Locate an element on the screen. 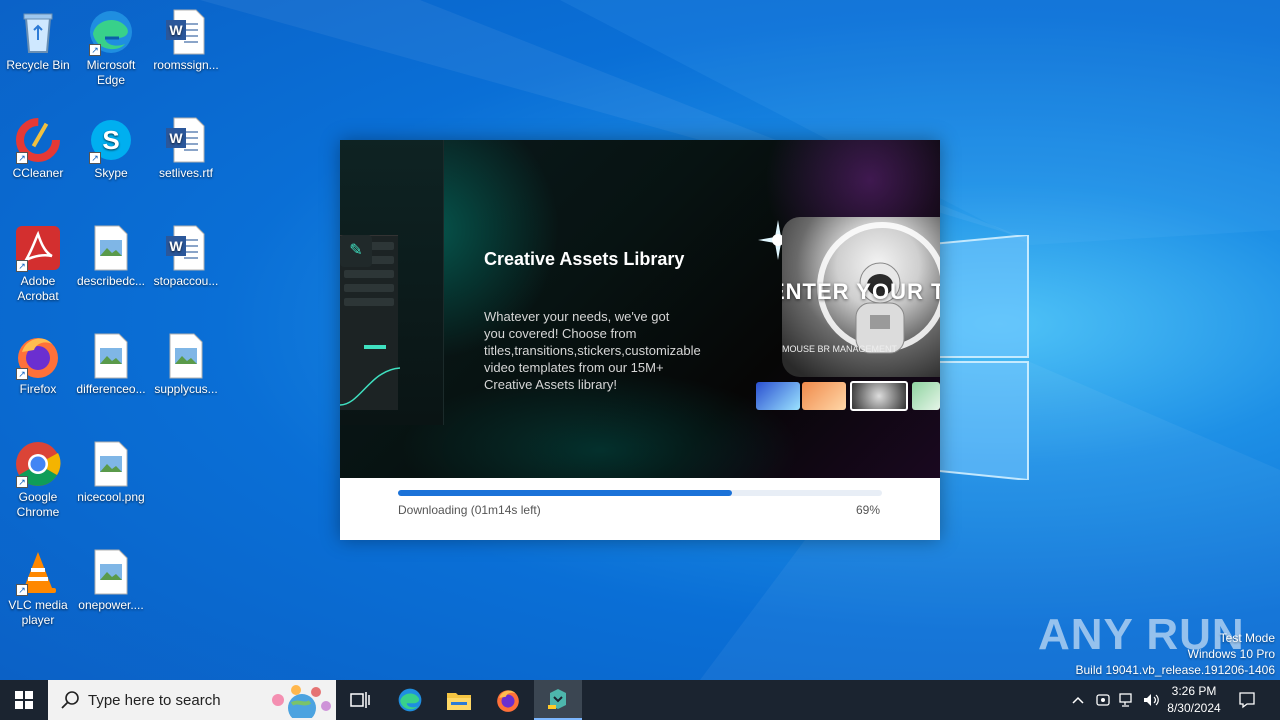 The width and height of the screenshot is (1280, 720). taskbar-file-explorer-button is located at coordinates (459, 700).